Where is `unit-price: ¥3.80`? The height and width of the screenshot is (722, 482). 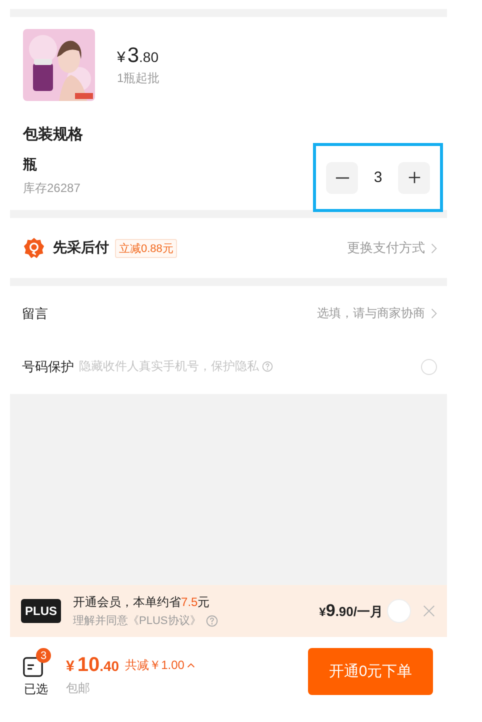 unit-price: ¥3.80 is located at coordinates (138, 56).